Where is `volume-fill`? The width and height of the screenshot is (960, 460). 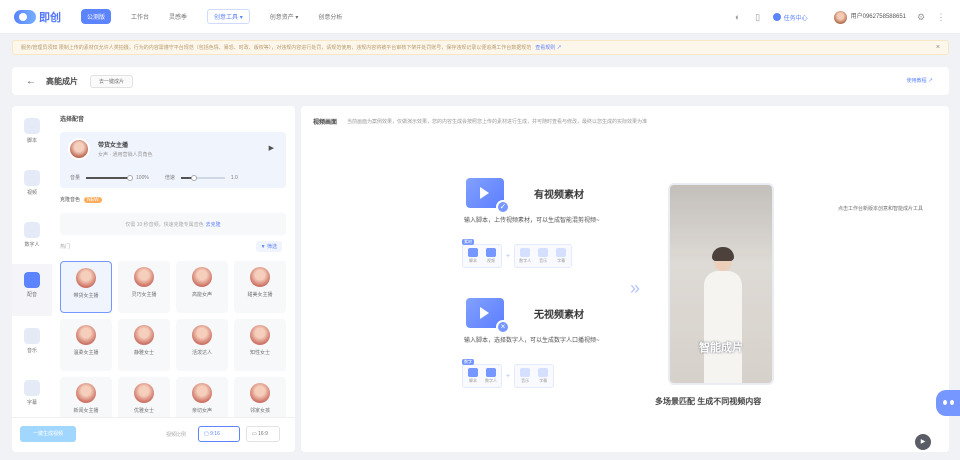
volume-fill is located at coordinates (108, 177).